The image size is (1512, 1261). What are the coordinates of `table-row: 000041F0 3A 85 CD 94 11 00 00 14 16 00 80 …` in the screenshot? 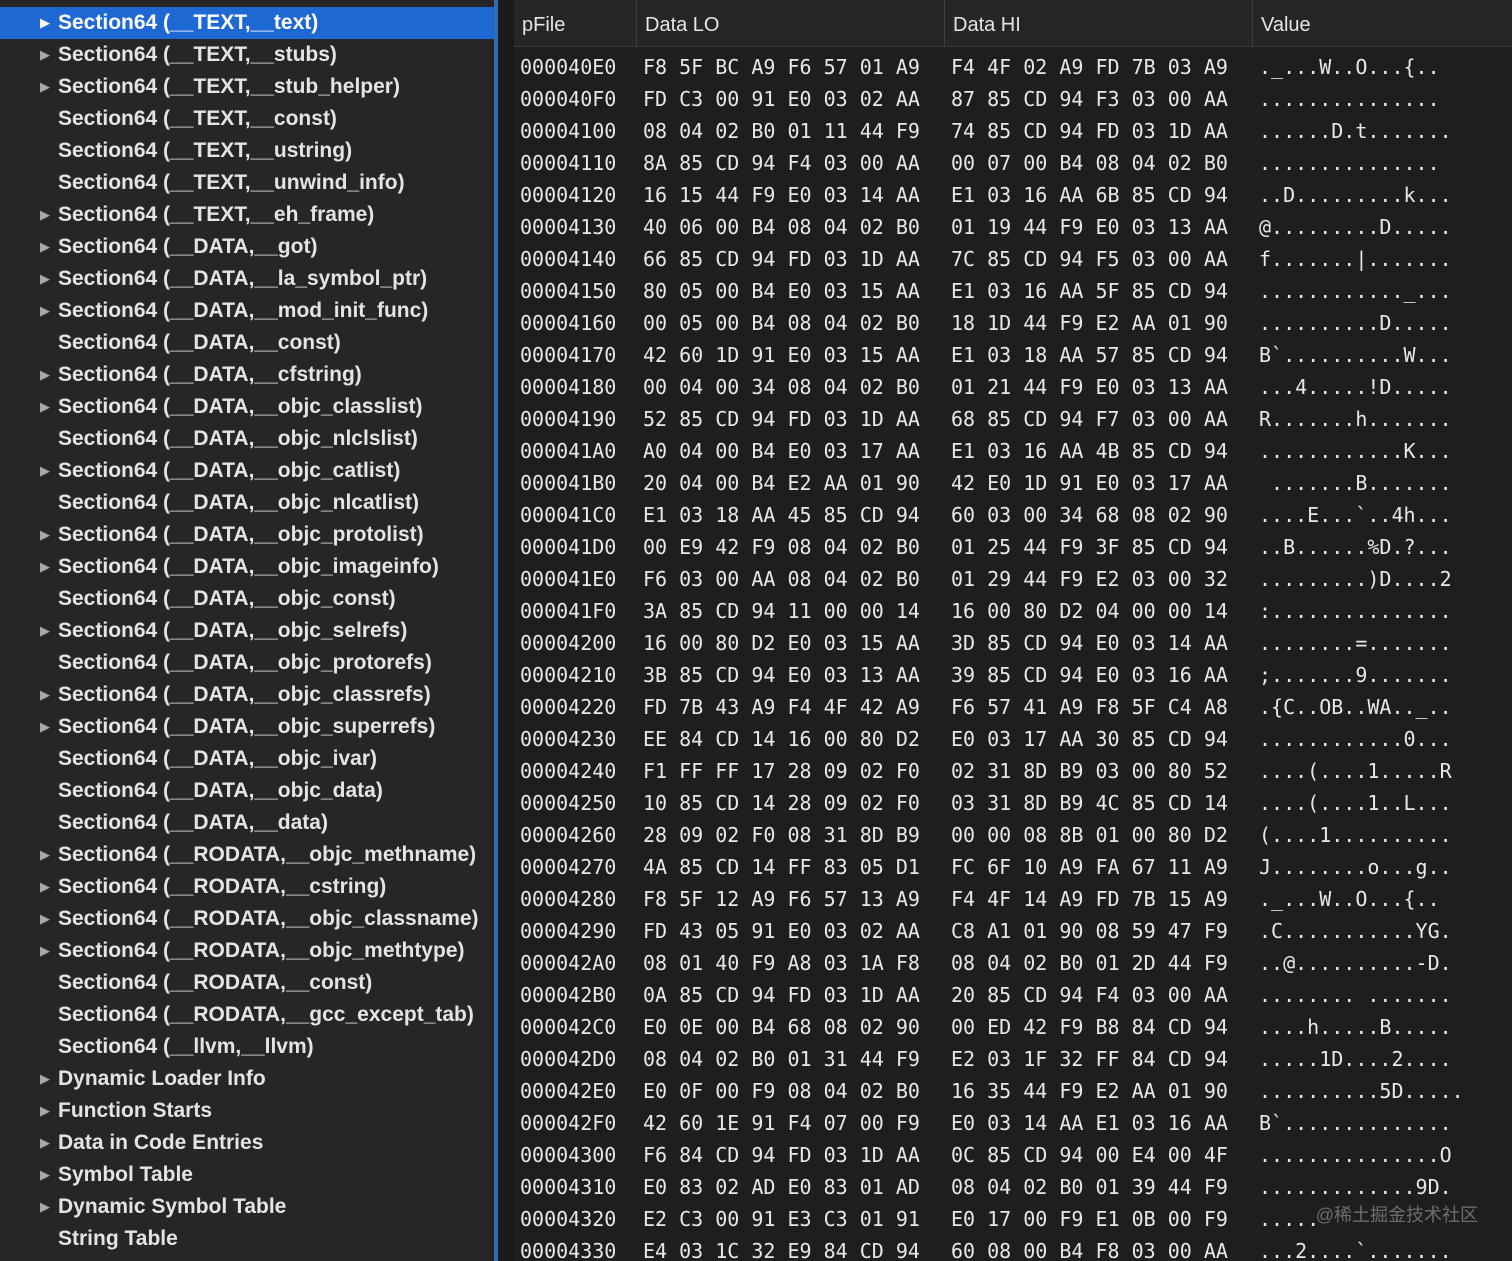 It's located at (1013, 611).